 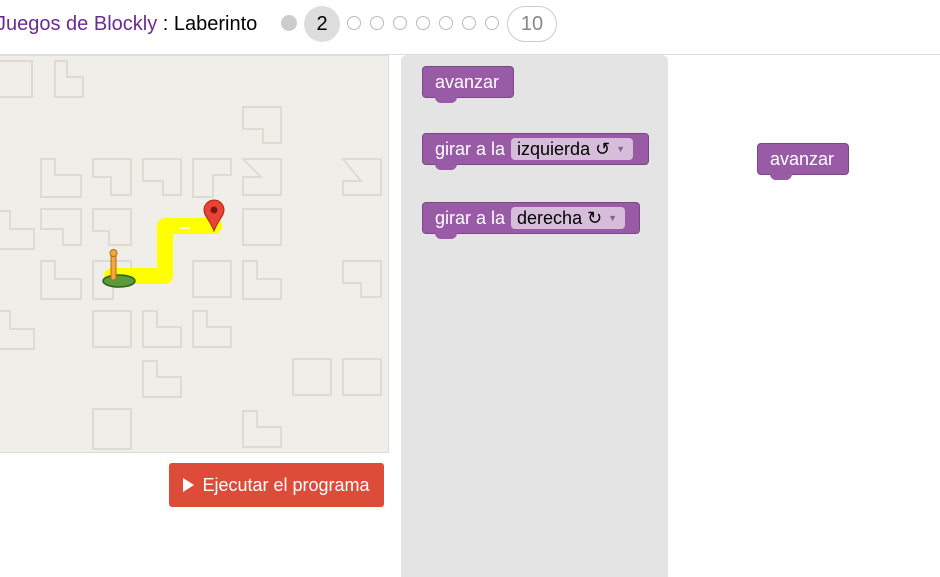 I want to click on maze-path, so click(x=163, y=251).